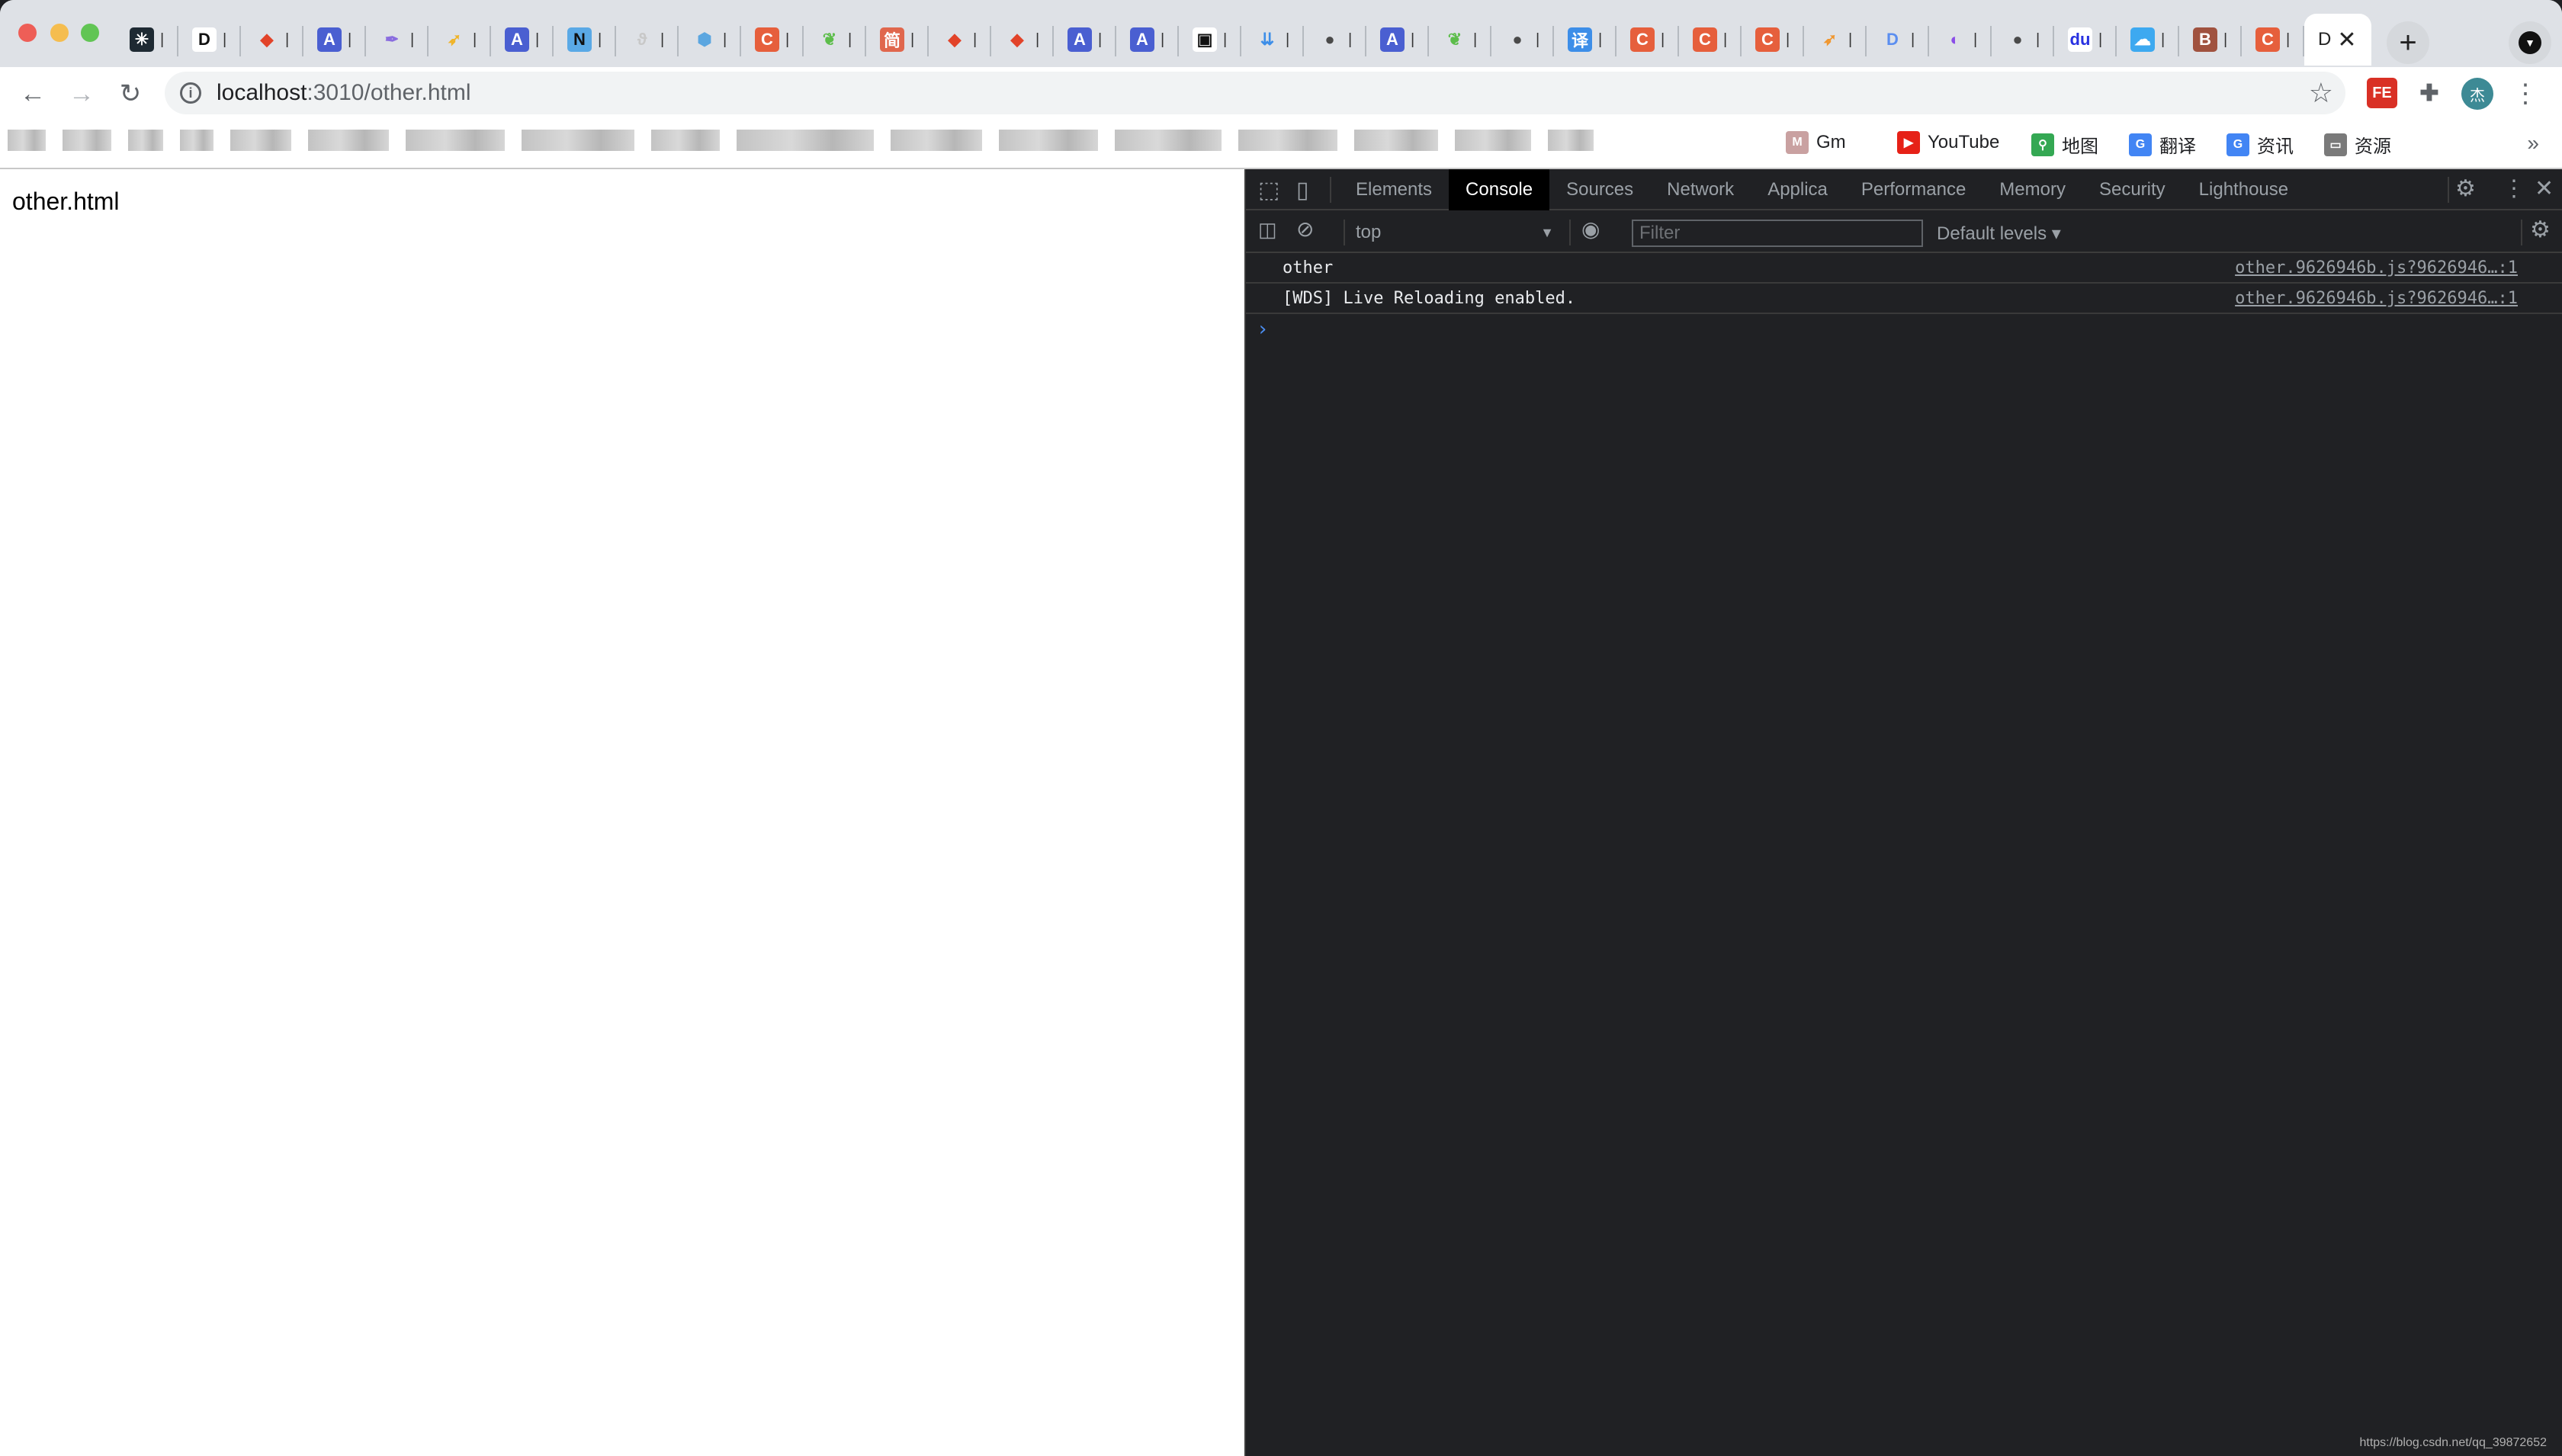  What do you see at coordinates (2210, 40) in the screenshot?
I see `browser-tab: B |` at bounding box center [2210, 40].